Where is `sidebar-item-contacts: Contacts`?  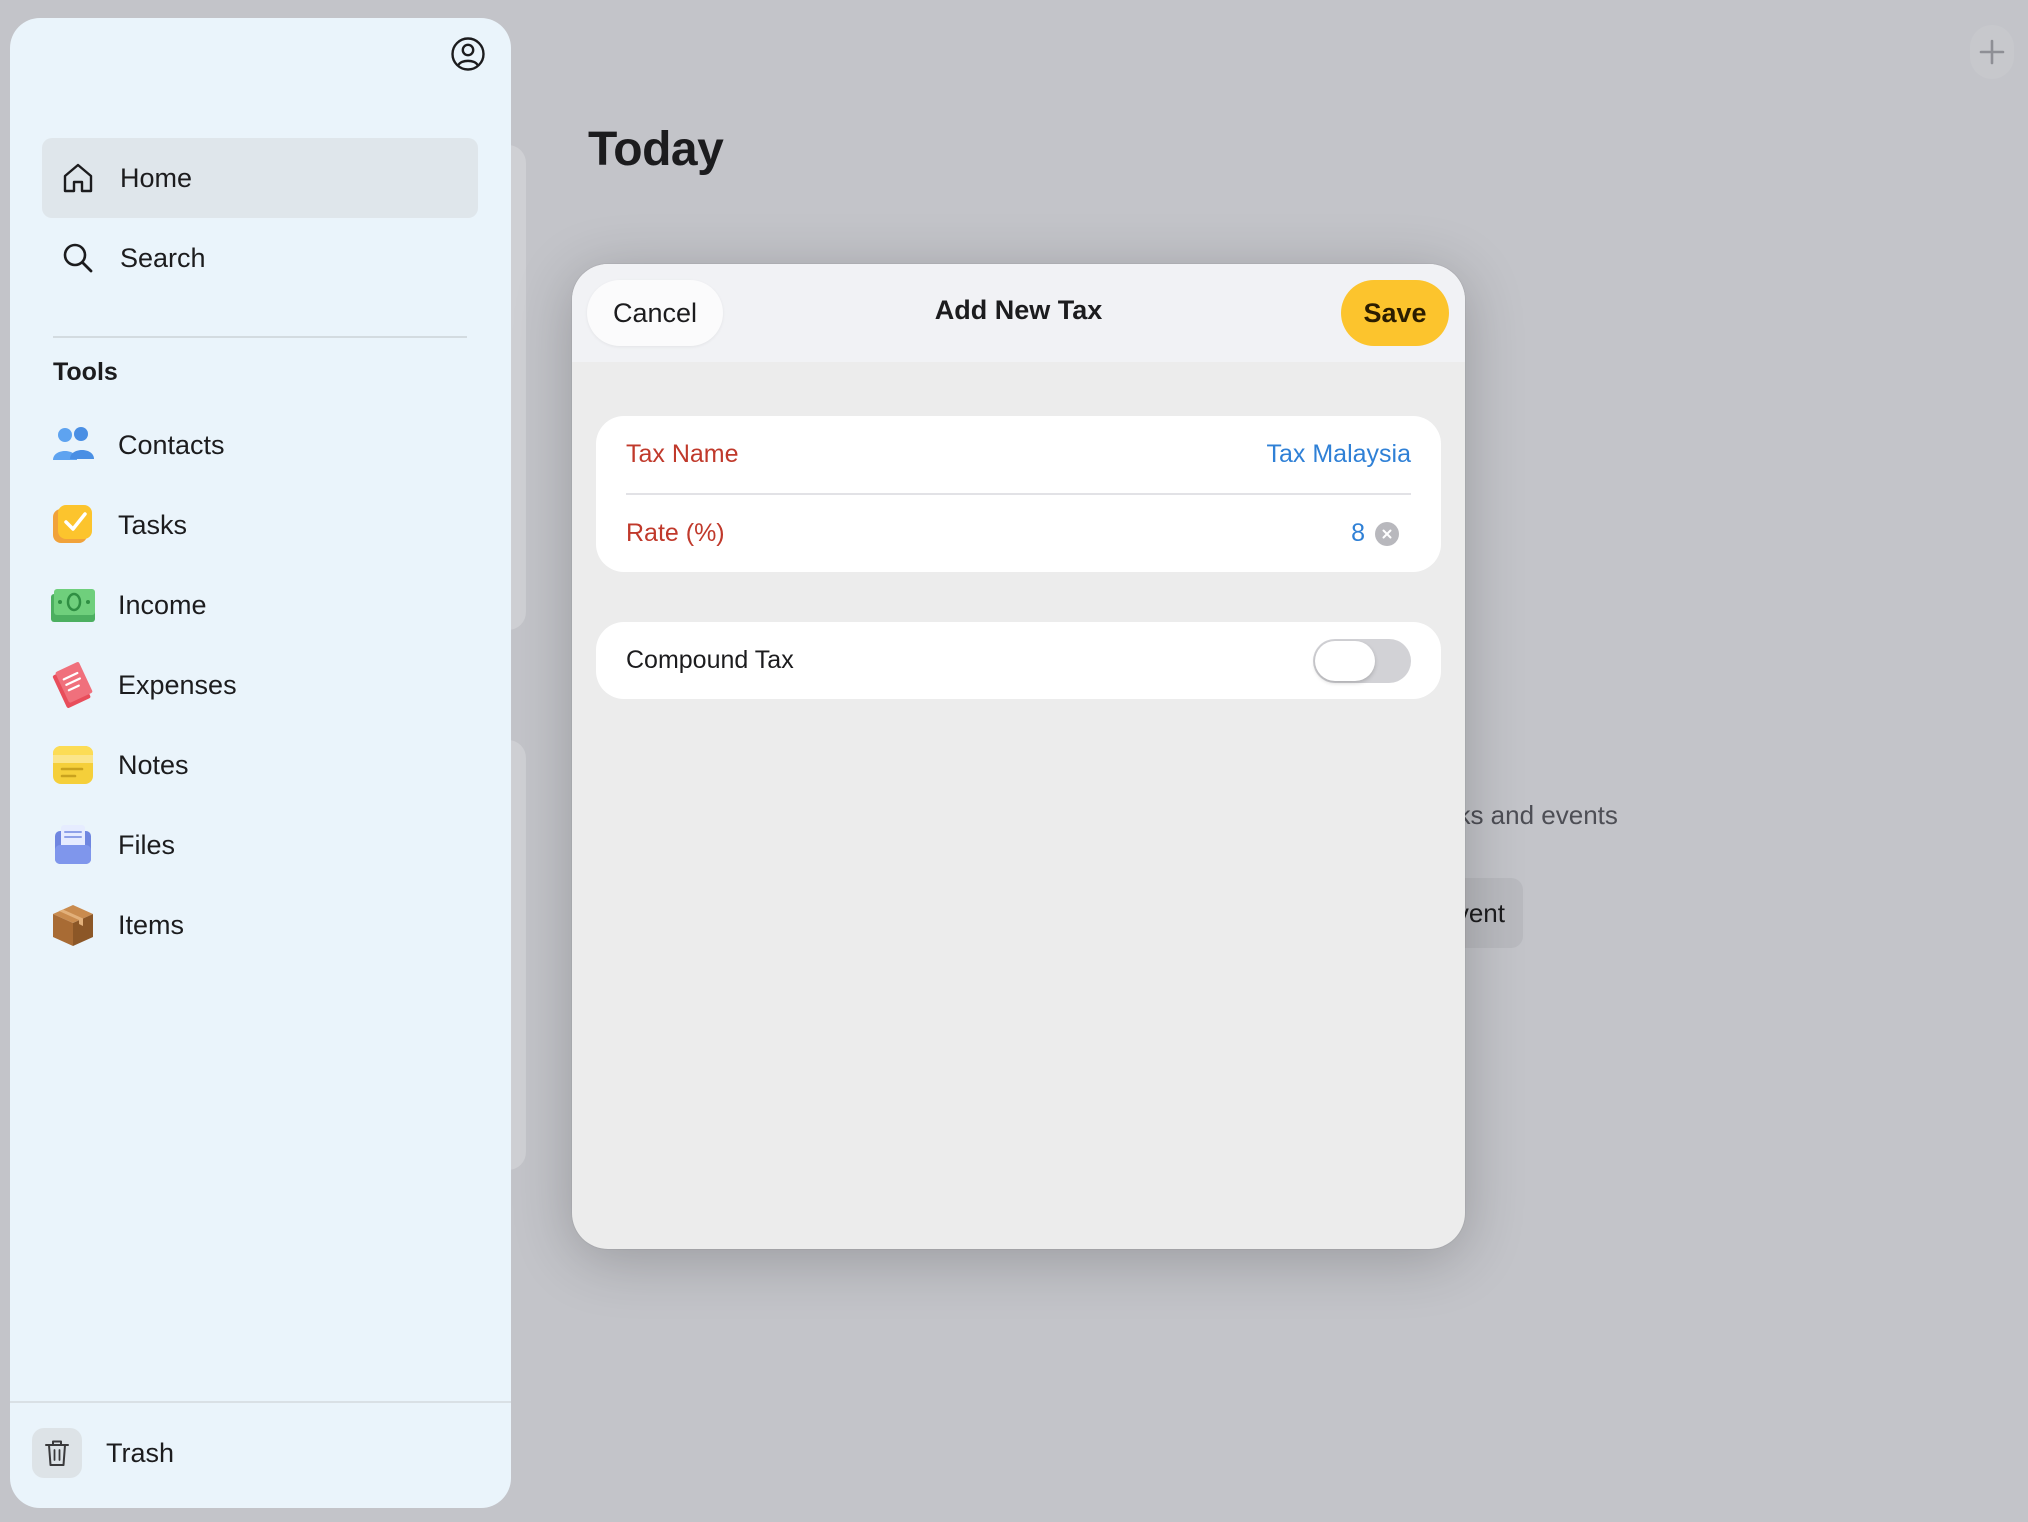
sidebar-item-contacts: Contacts is located at coordinates (260, 445).